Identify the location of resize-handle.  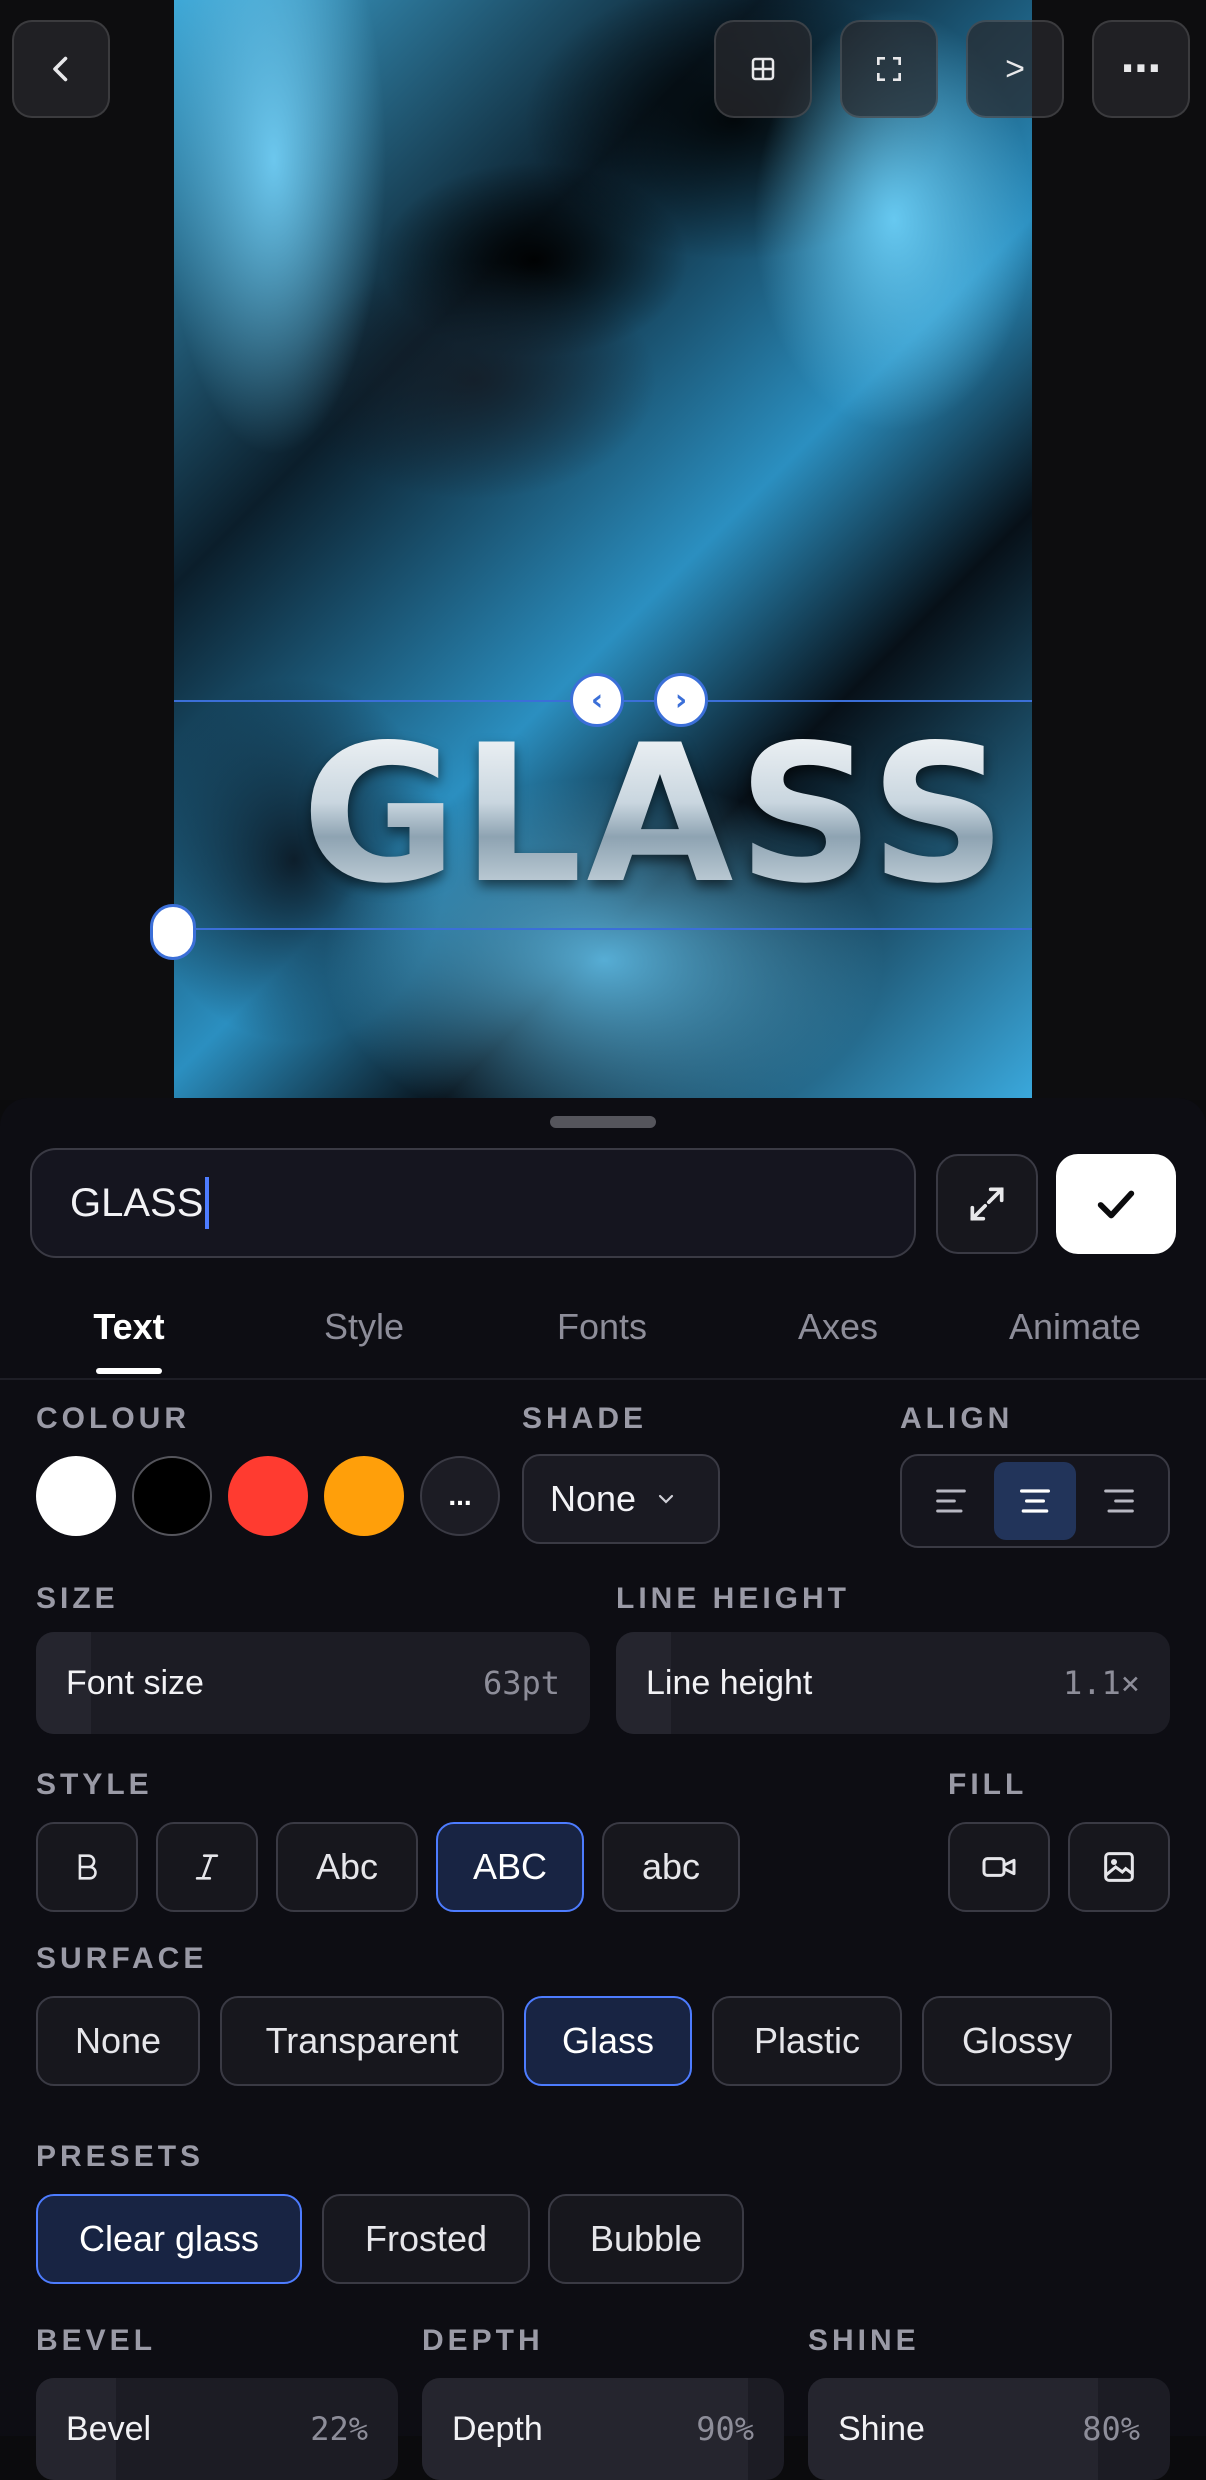
(173, 932).